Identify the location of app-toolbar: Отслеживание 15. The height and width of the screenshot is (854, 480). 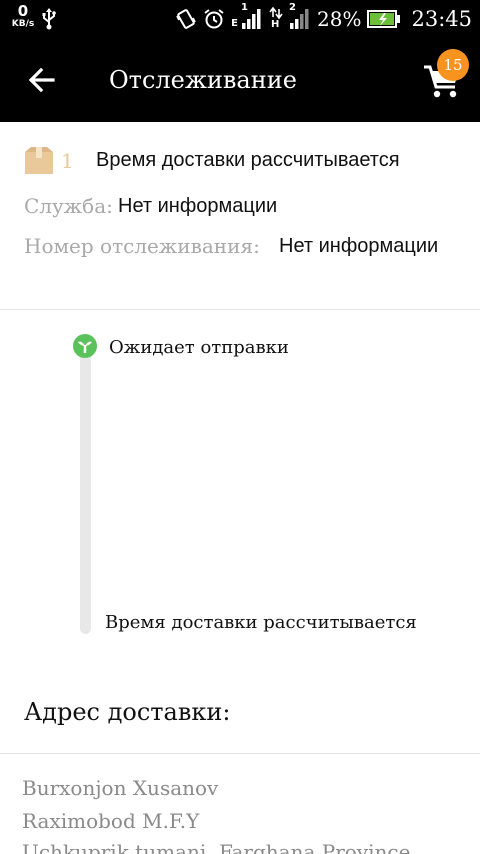
(240, 80).